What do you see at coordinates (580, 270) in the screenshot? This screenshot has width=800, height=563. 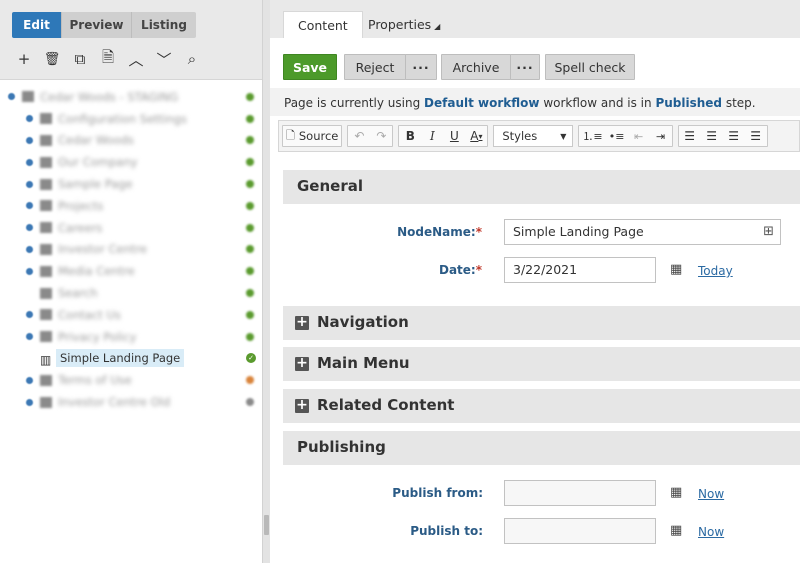 I see `date-field: 3/22/2021` at bounding box center [580, 270].